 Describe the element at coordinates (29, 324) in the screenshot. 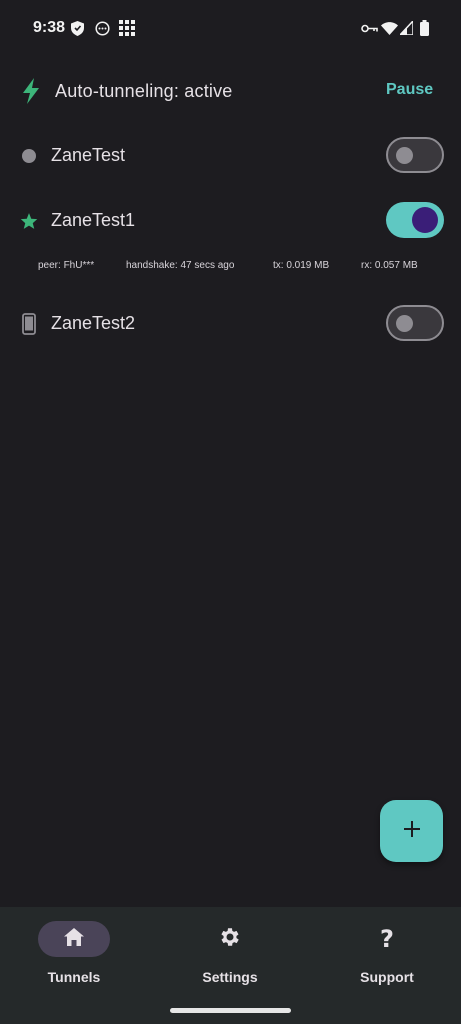

I see `phone-icon` at that location.